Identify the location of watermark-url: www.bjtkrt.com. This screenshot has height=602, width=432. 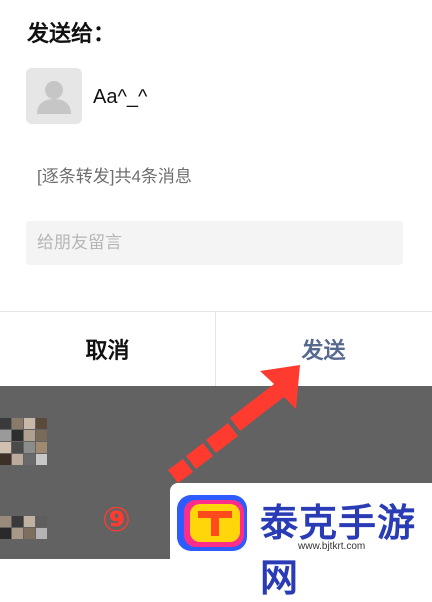
(332, 546).